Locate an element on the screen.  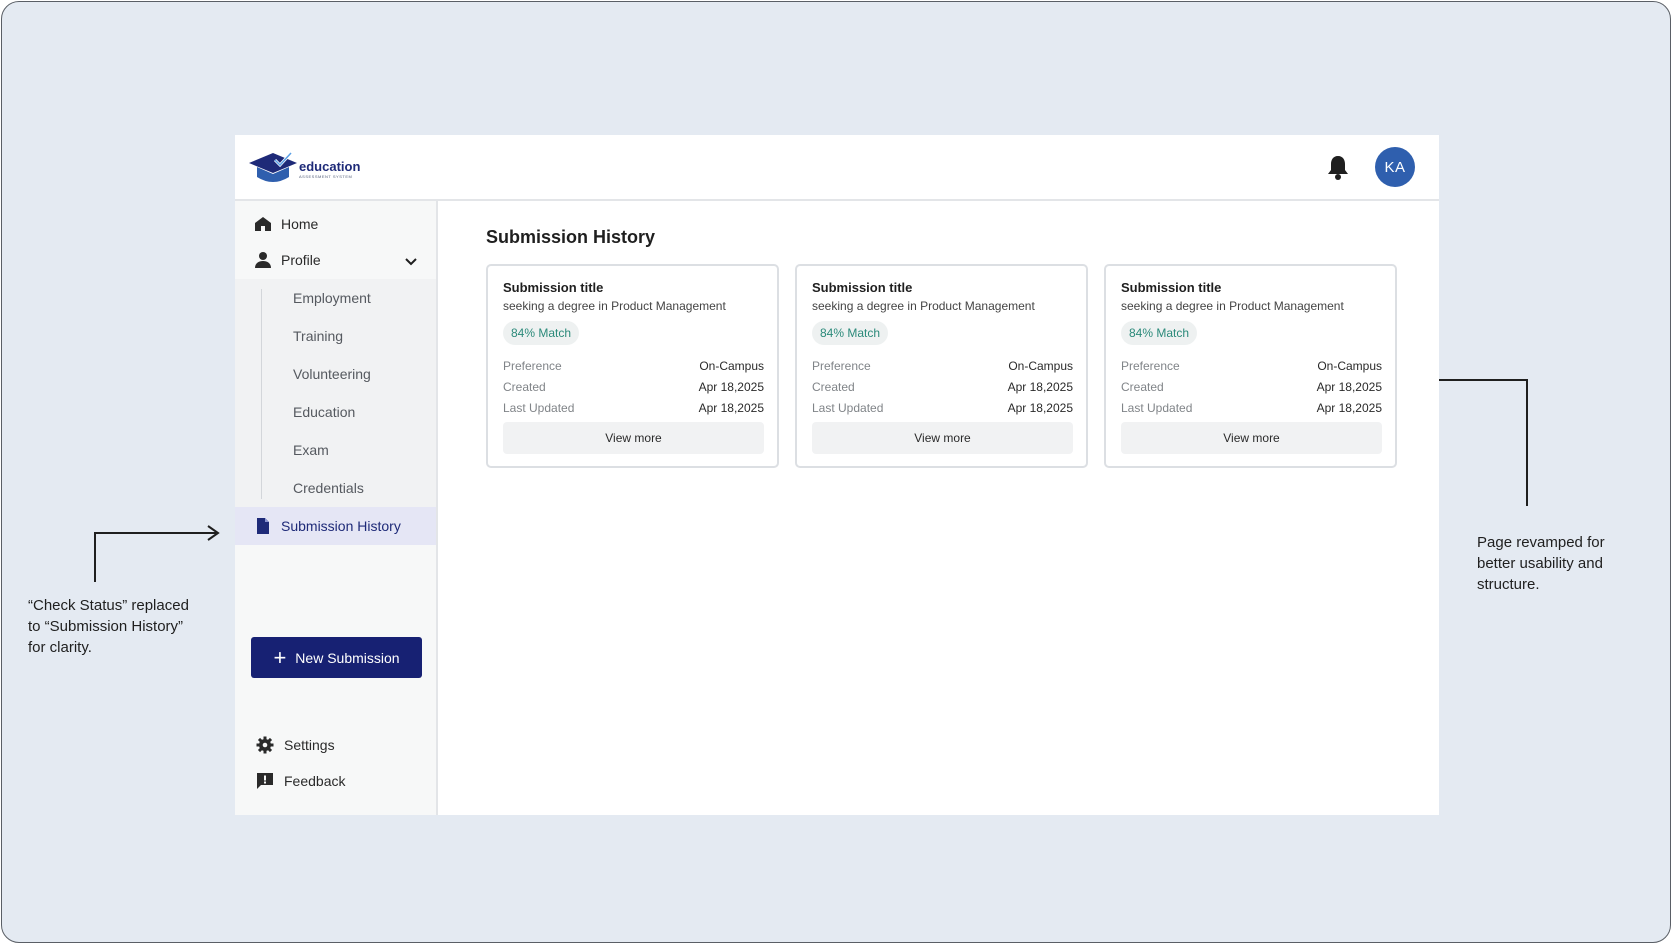
sidebar-item-home: Home is located at coordinates (335, 224).